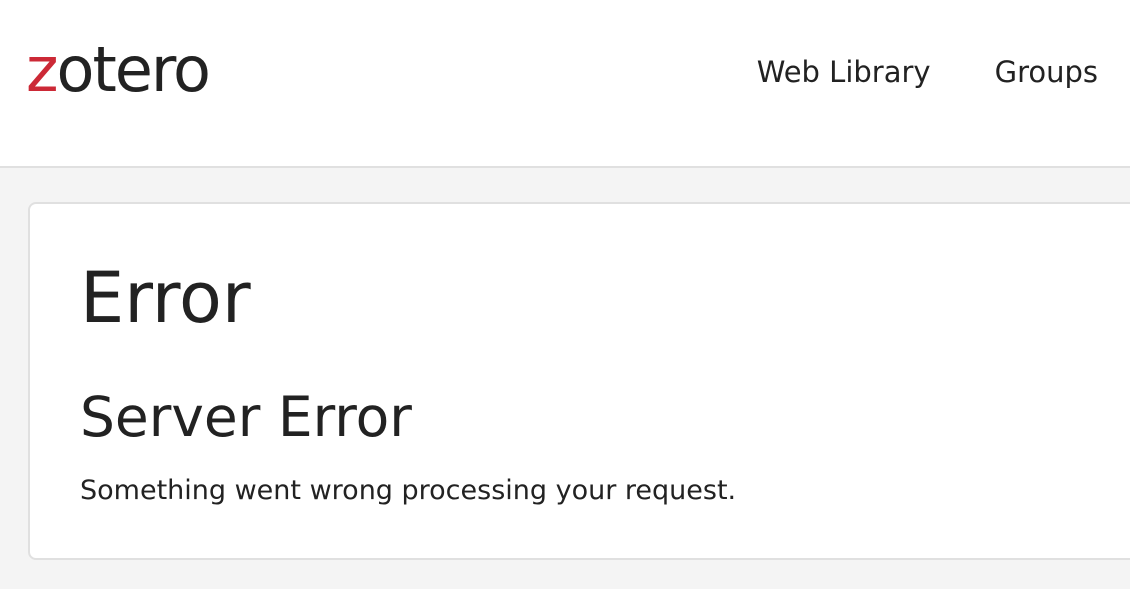  What do you see at coordinates (133, 69) in the screenshot?
I see `logo-rest: otero` at bounding box center [133, 69].